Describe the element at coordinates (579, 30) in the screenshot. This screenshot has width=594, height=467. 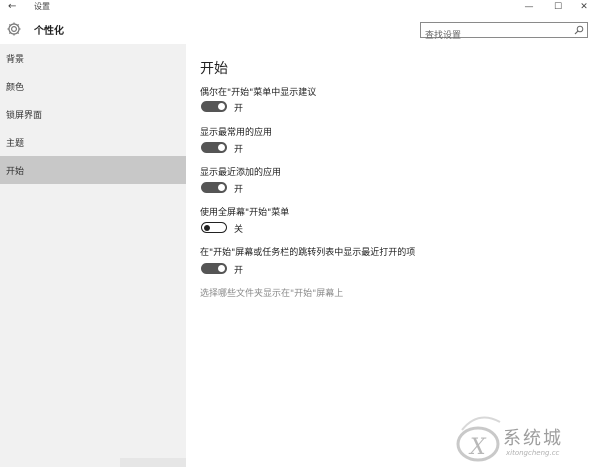
I see `search-icon` at that location.